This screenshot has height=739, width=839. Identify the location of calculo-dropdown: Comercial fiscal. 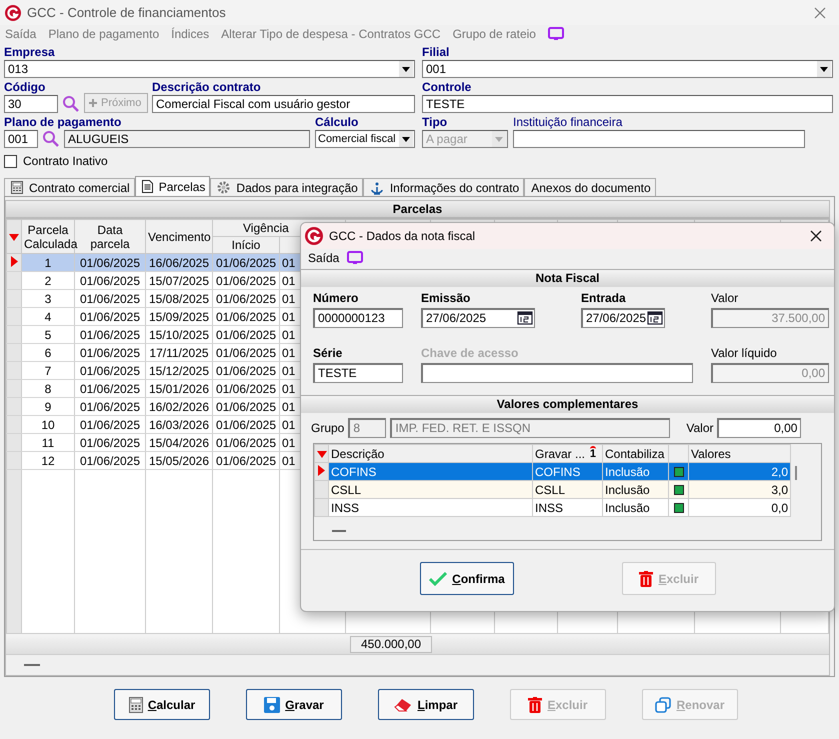
(365, 139).